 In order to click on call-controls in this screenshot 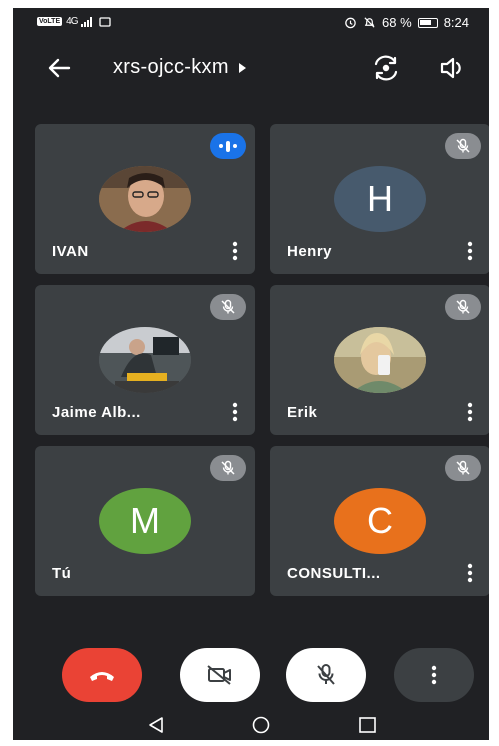, I will do `click(251, 678)`.